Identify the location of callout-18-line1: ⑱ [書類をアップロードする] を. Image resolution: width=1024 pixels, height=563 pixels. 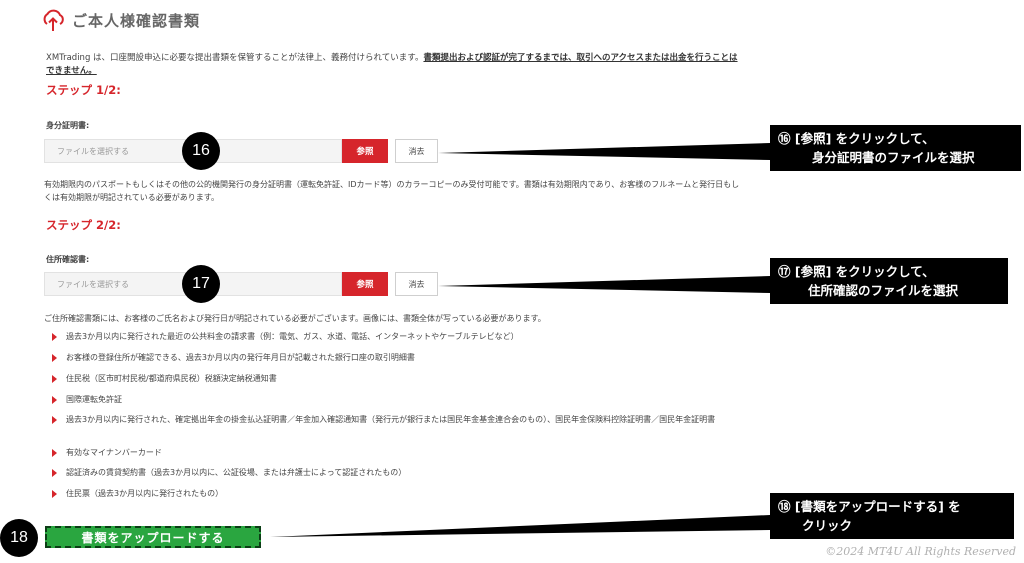
(869, 506).